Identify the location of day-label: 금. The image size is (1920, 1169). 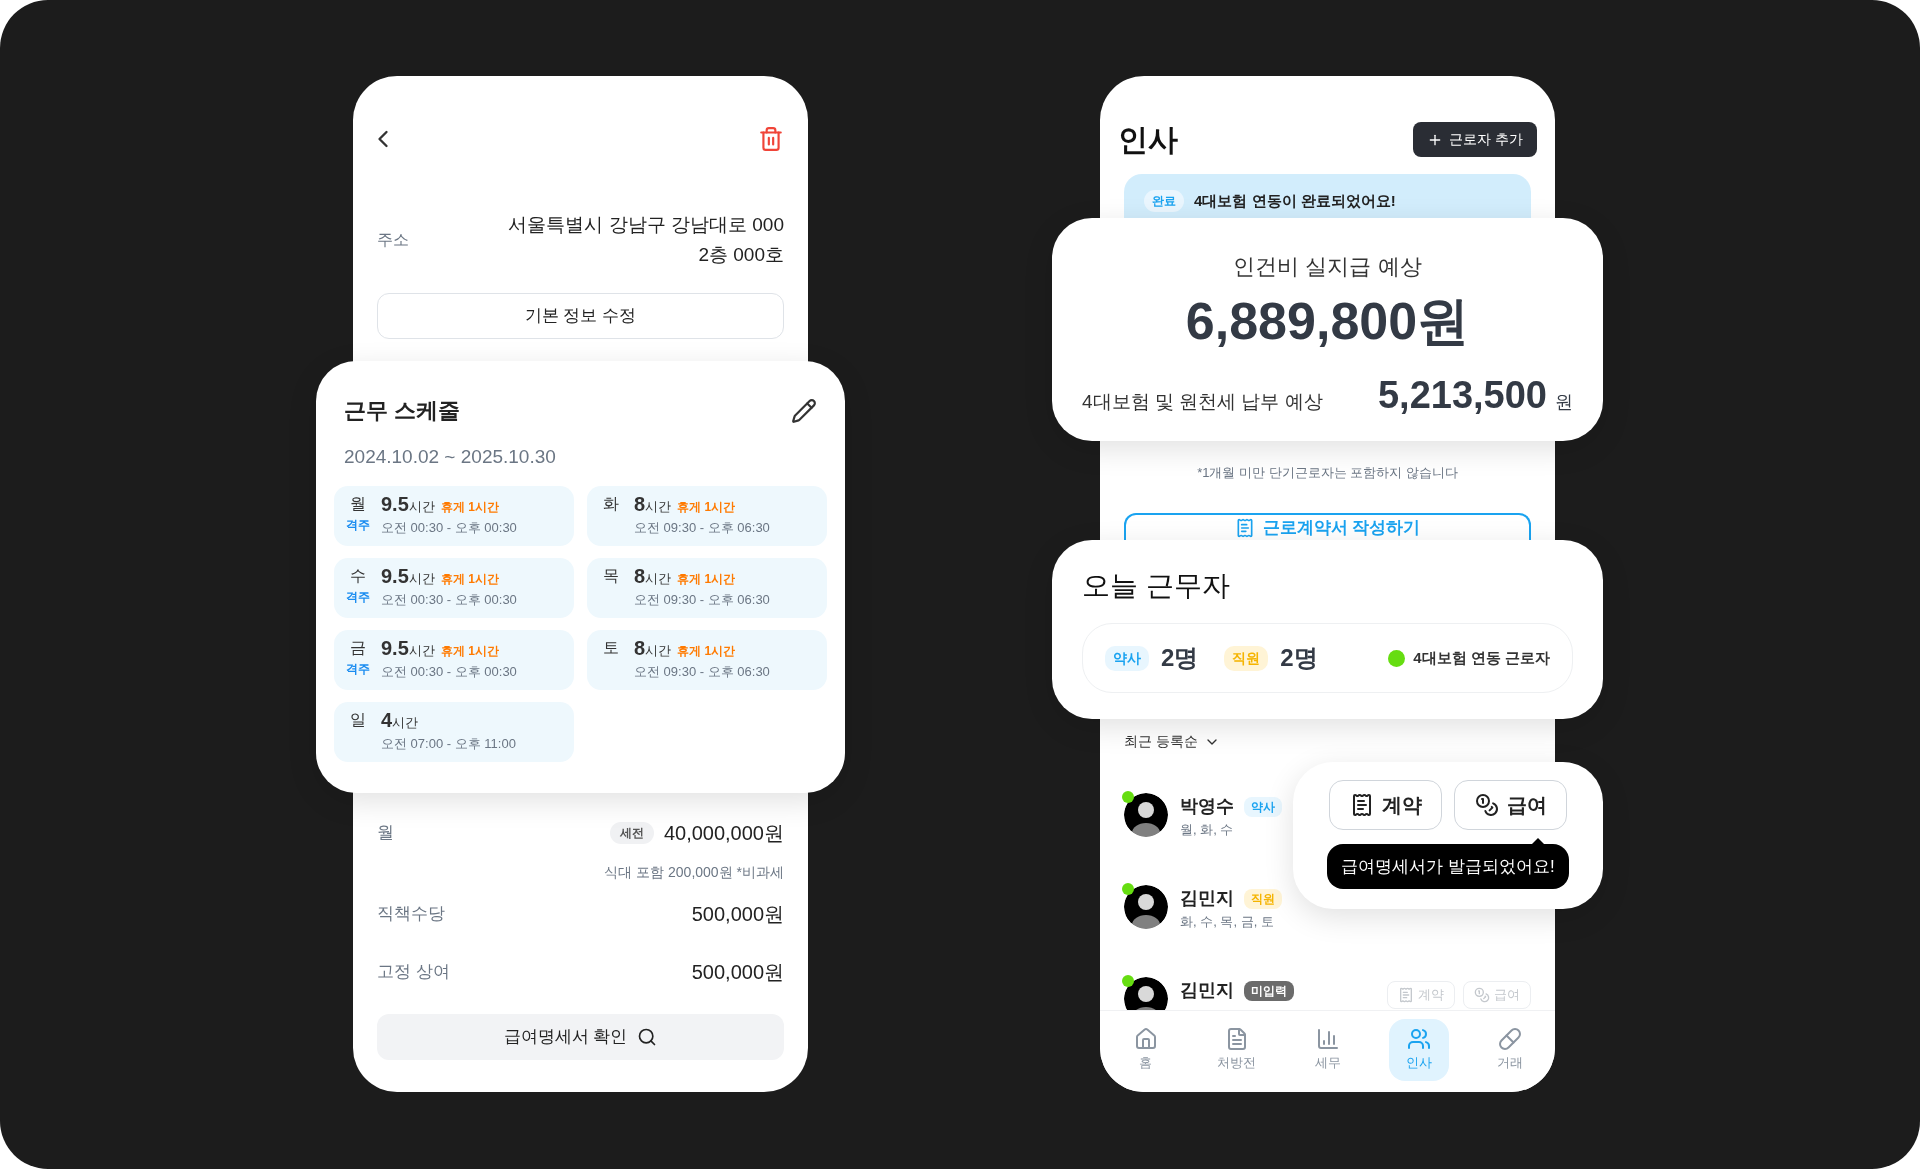
(358, 647).